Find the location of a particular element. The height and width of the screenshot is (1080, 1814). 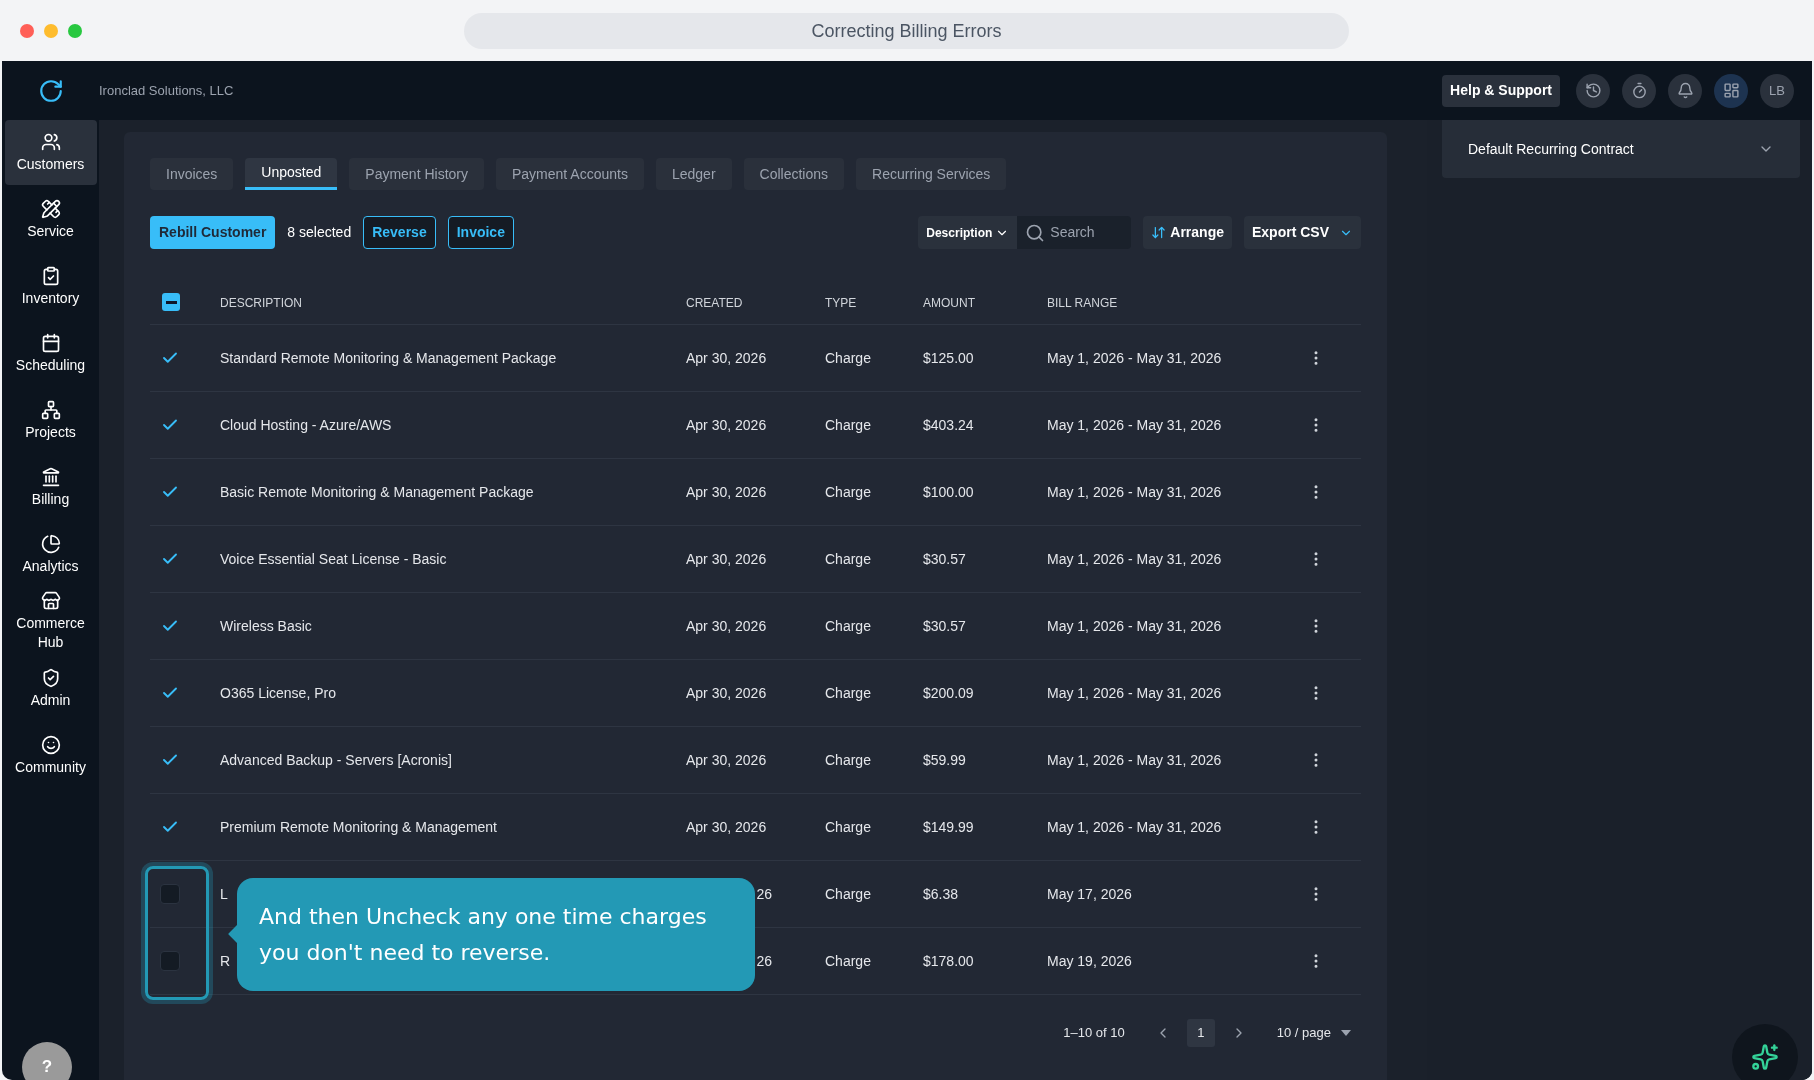

tab: Collections is located at coordinates (794, 174).